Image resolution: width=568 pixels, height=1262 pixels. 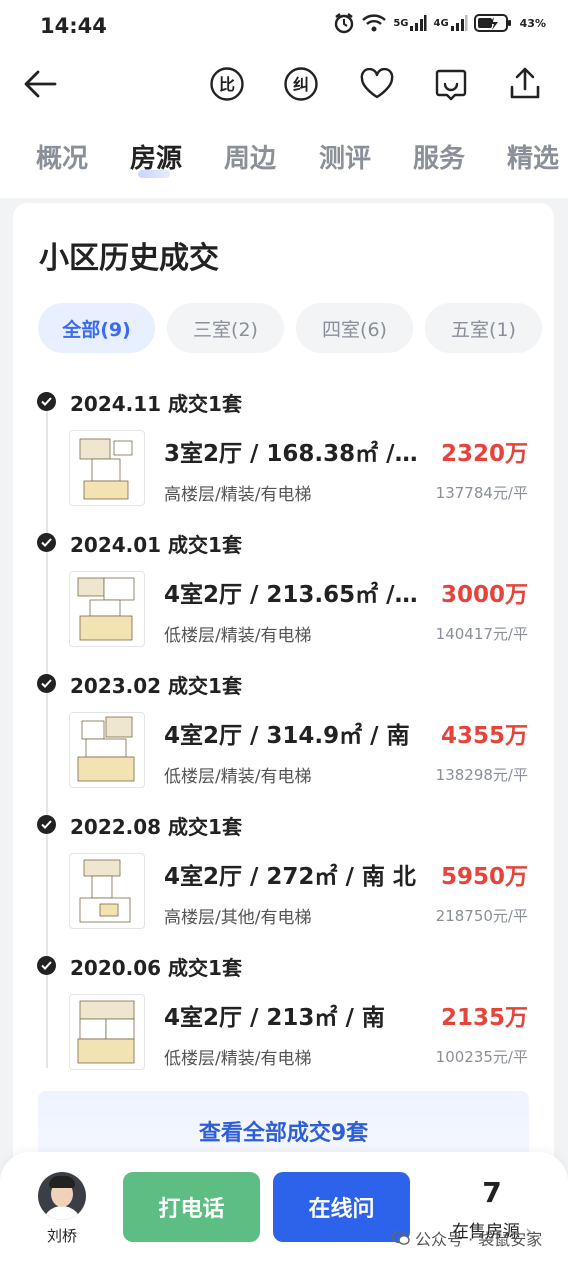 What do you see at coordinates (154, 174) in the screenshot?
I see `active-tab-indicator` at bounding box center [154, 174].